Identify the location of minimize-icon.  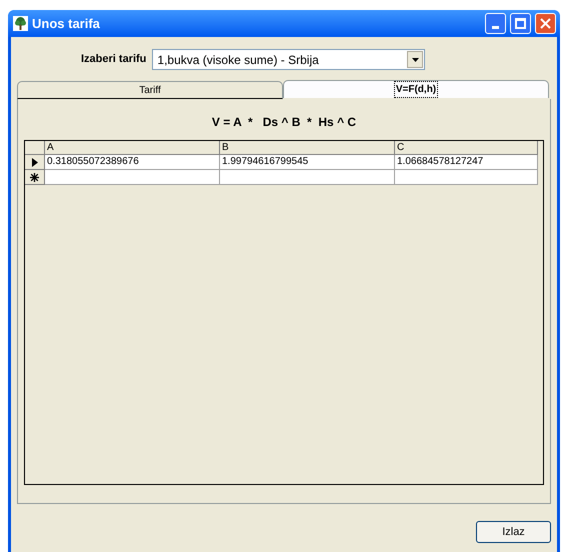
(495, 27).